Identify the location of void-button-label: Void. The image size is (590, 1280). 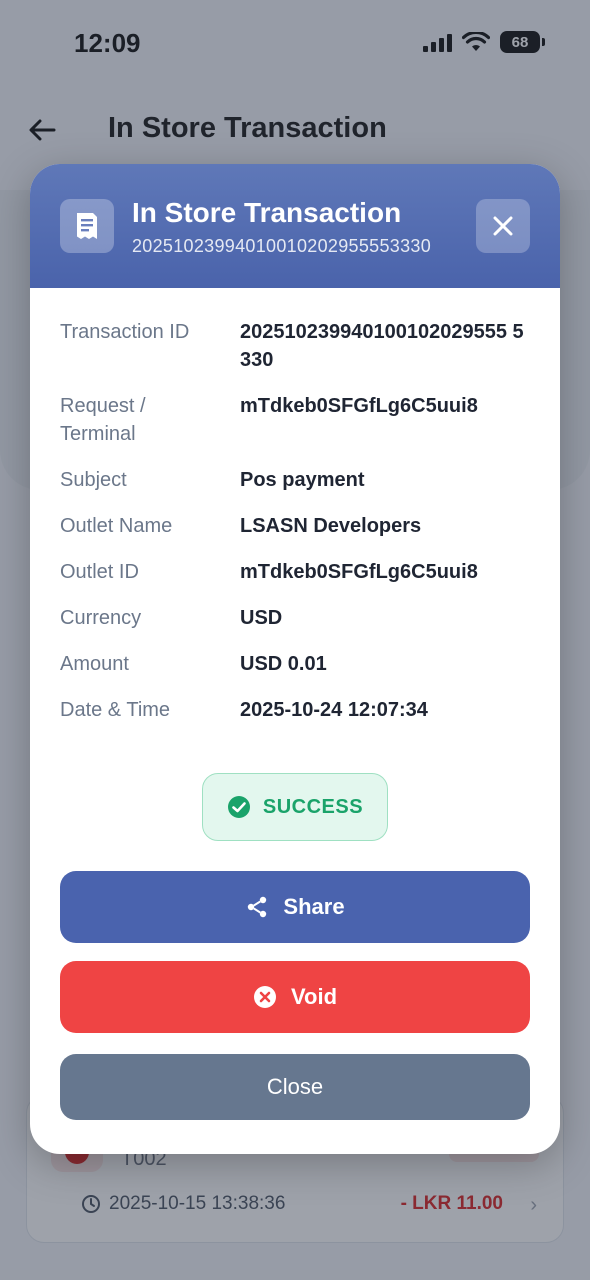
(314, 996).